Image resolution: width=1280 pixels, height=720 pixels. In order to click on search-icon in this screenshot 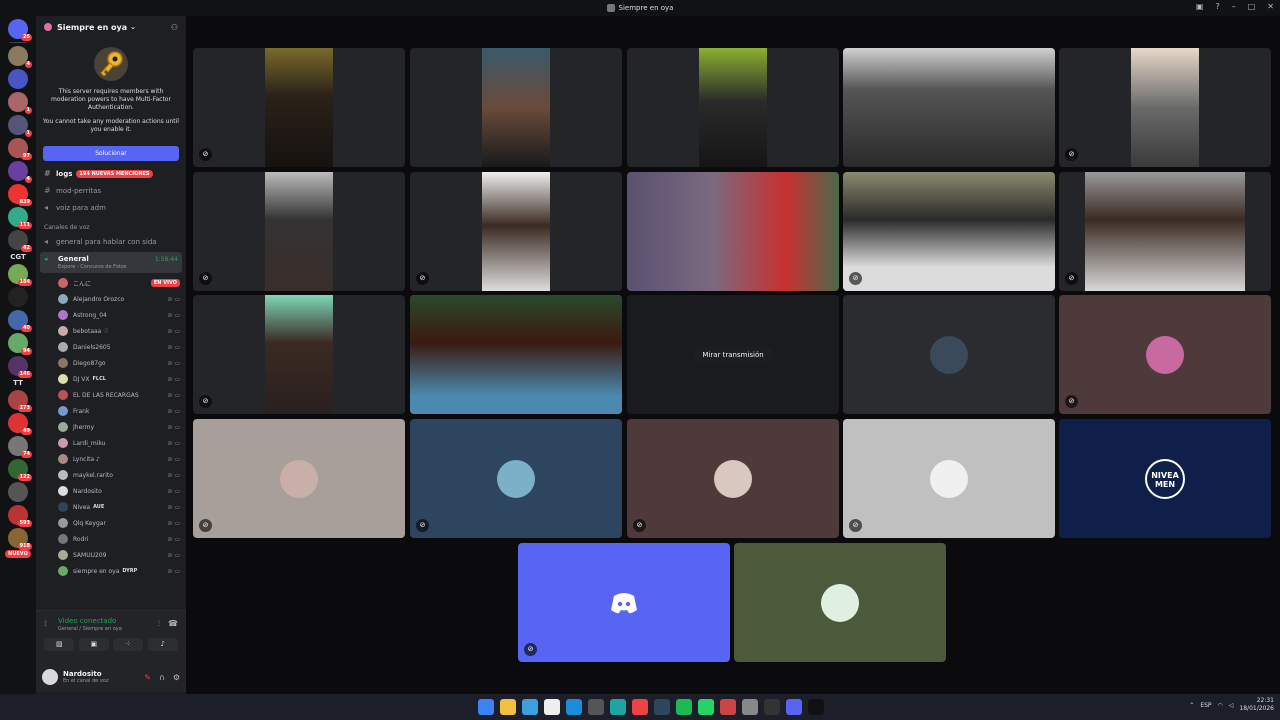, I will do `click(508, 707)`.